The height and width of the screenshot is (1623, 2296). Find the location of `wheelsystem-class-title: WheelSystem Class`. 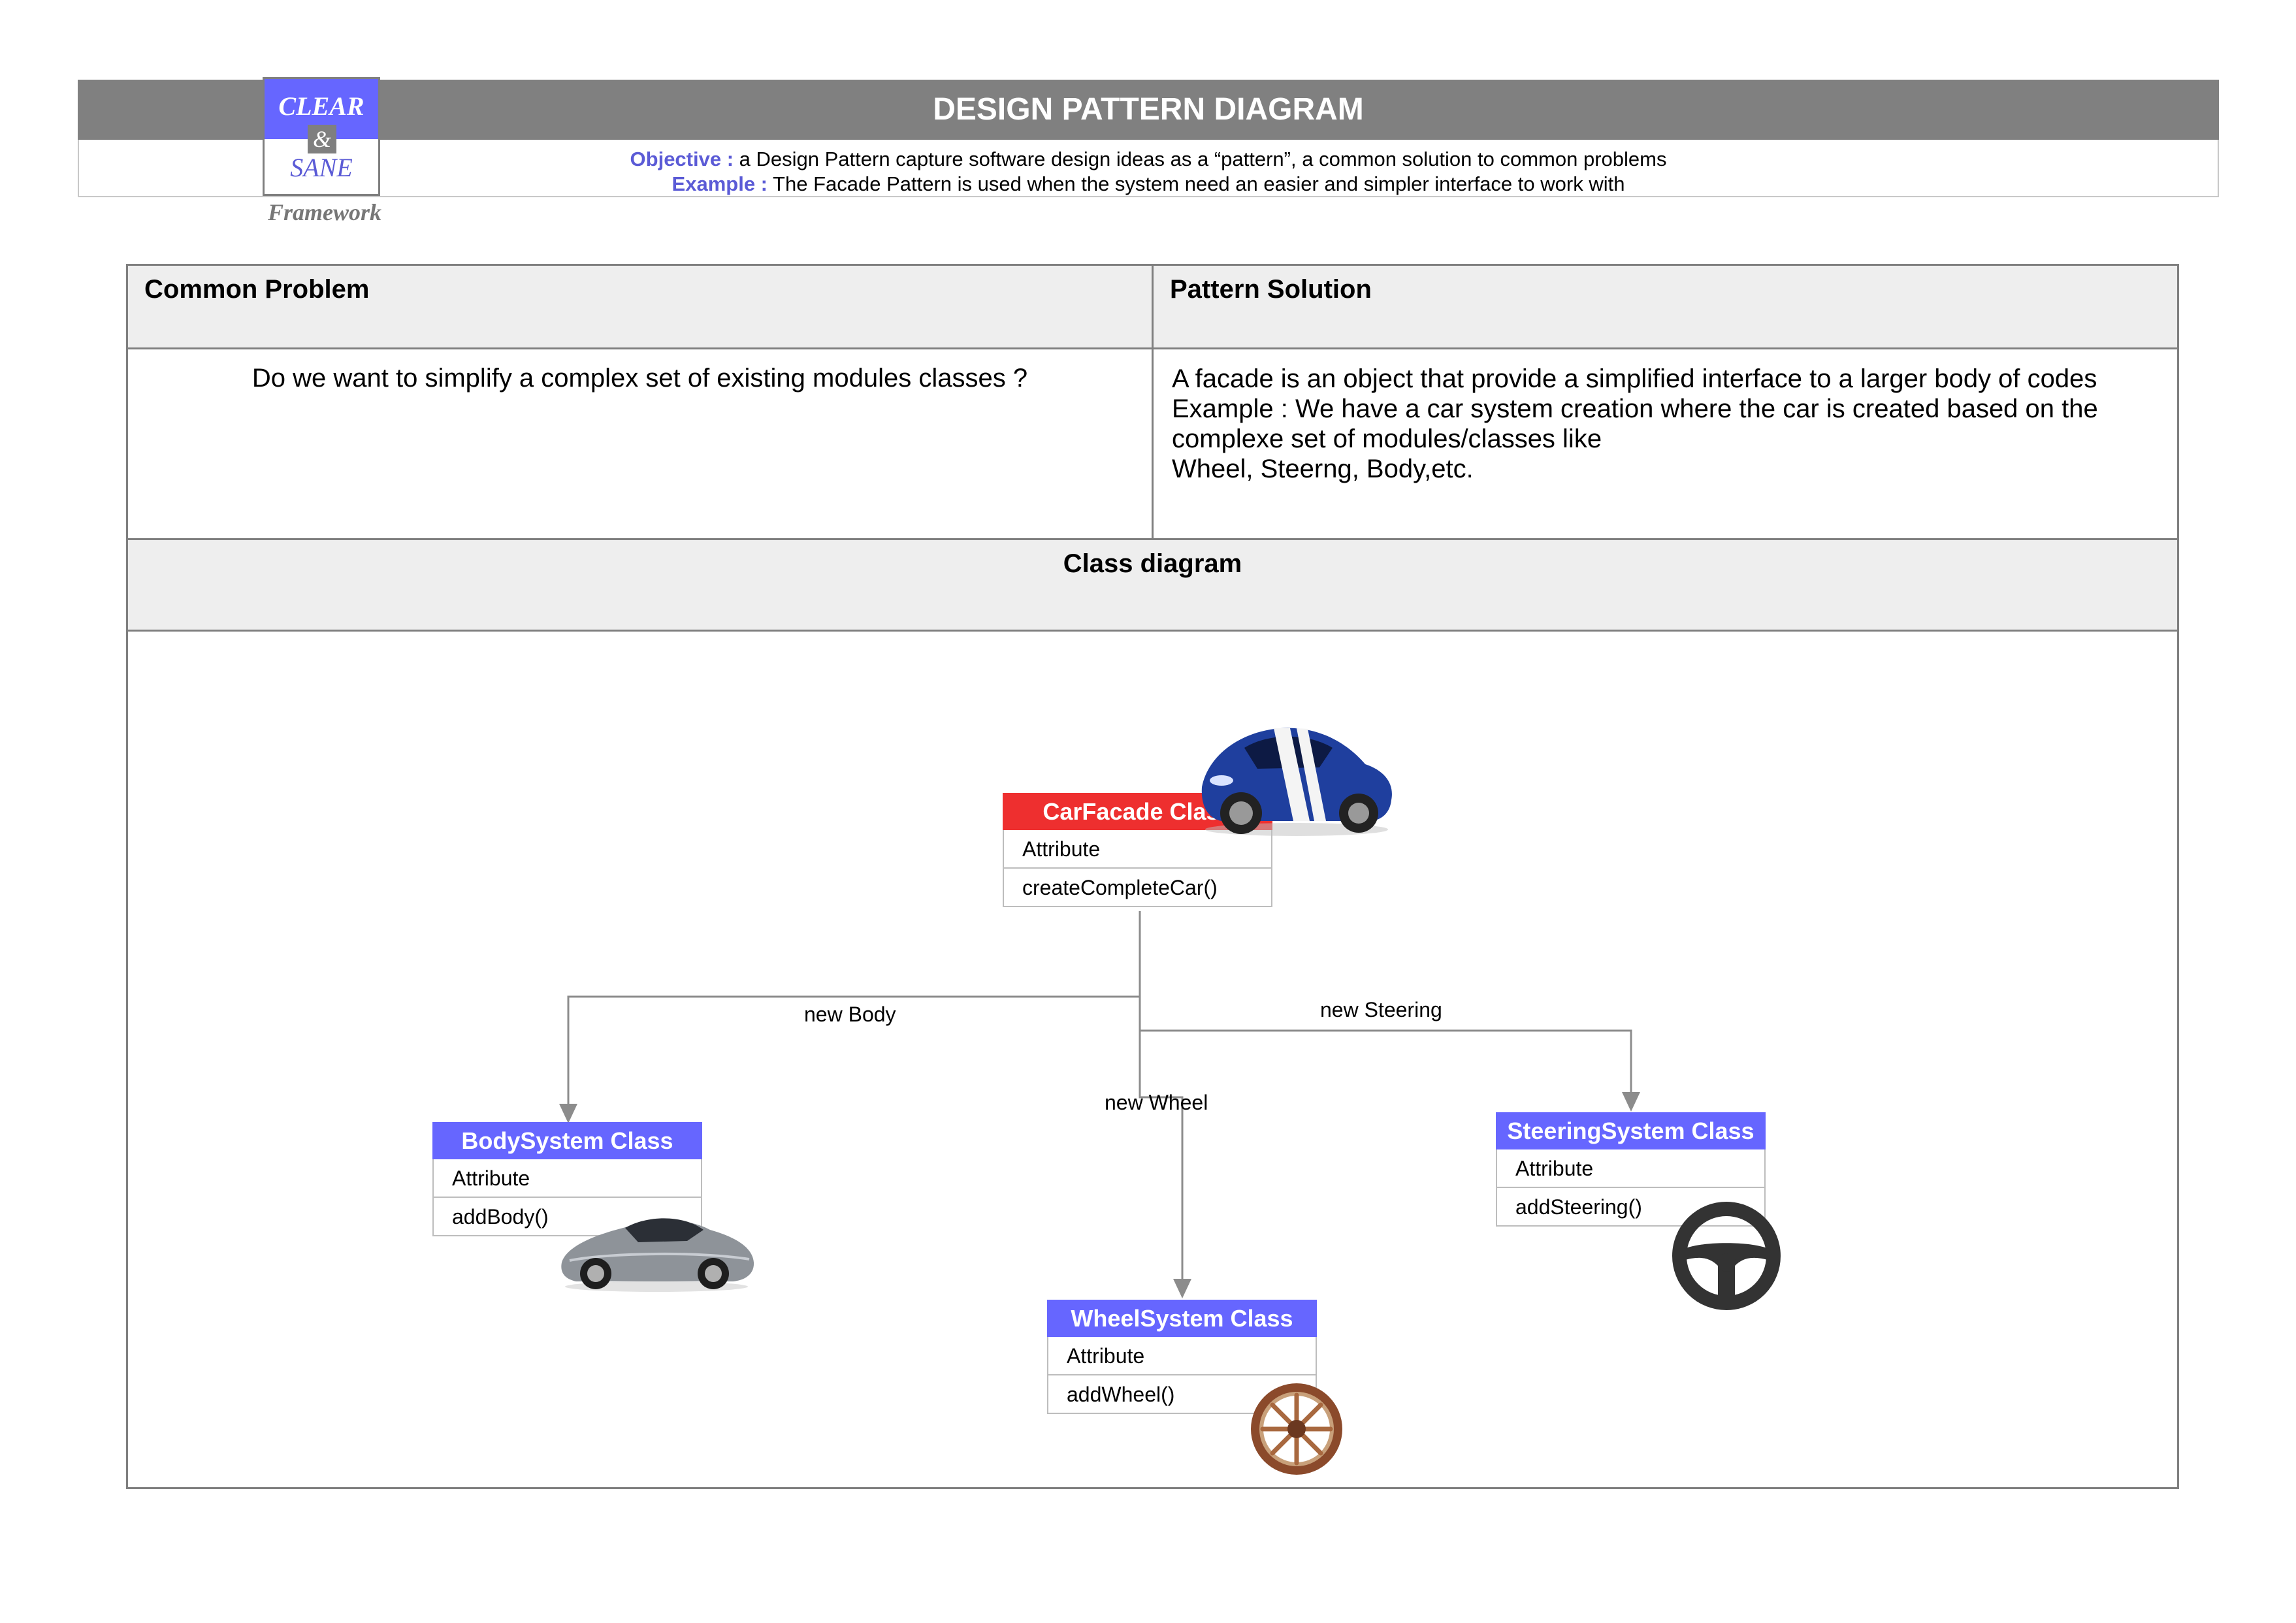

wheelsystem-class-title: WheelSystem Class is located at coordinates (1182, 1318).